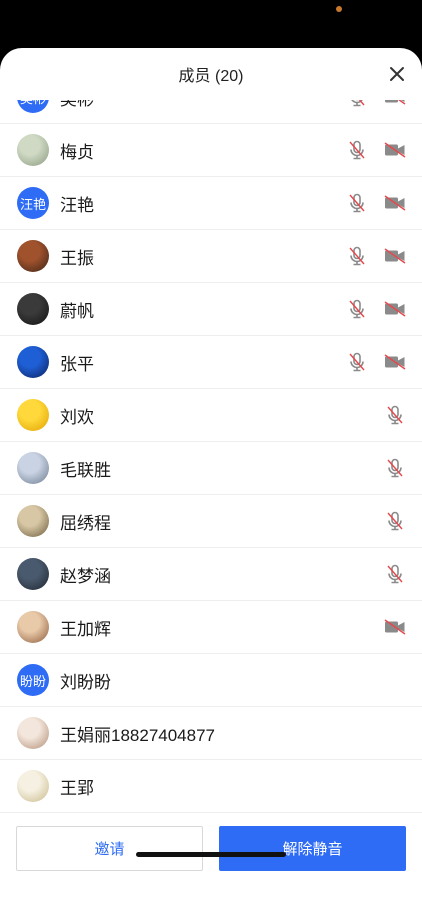 The width and height of the screenshot is (422, 915). I want to click on invite-button: 邀请, so click(109, 848).